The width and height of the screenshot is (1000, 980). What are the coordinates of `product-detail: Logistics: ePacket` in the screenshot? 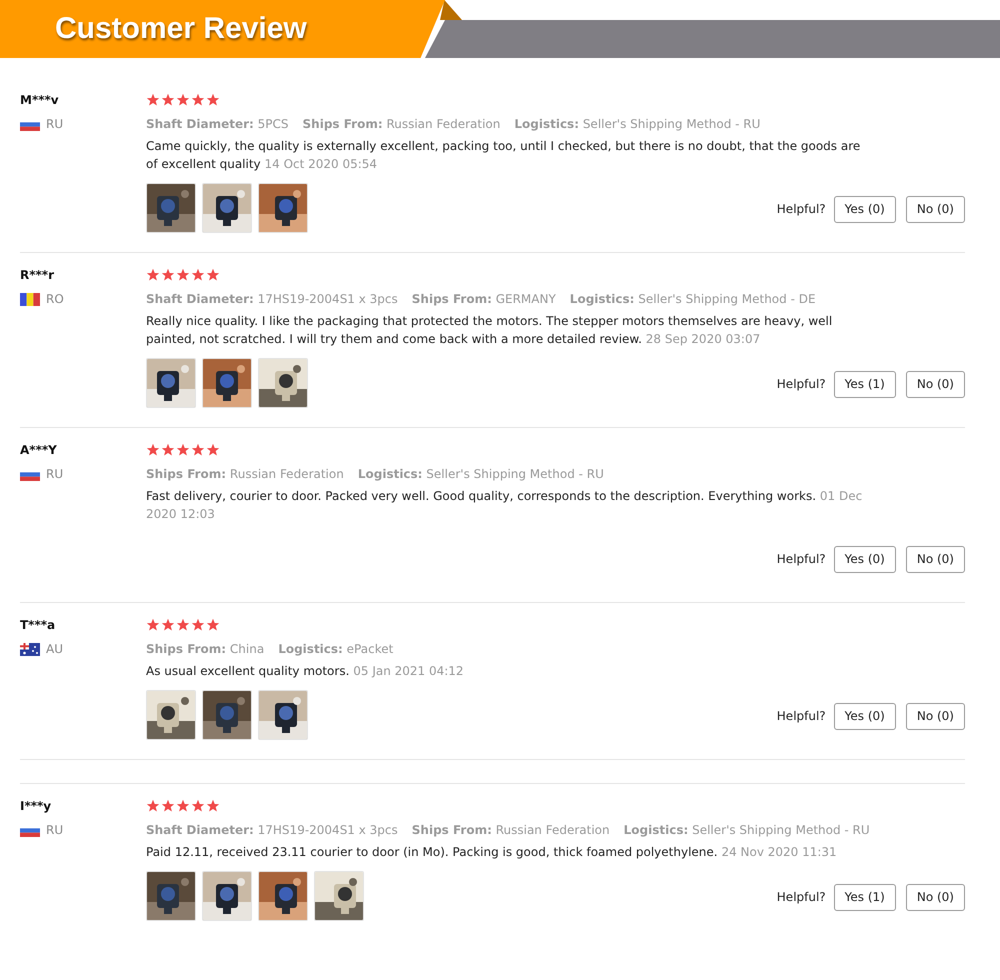 It's located at (336, 649).